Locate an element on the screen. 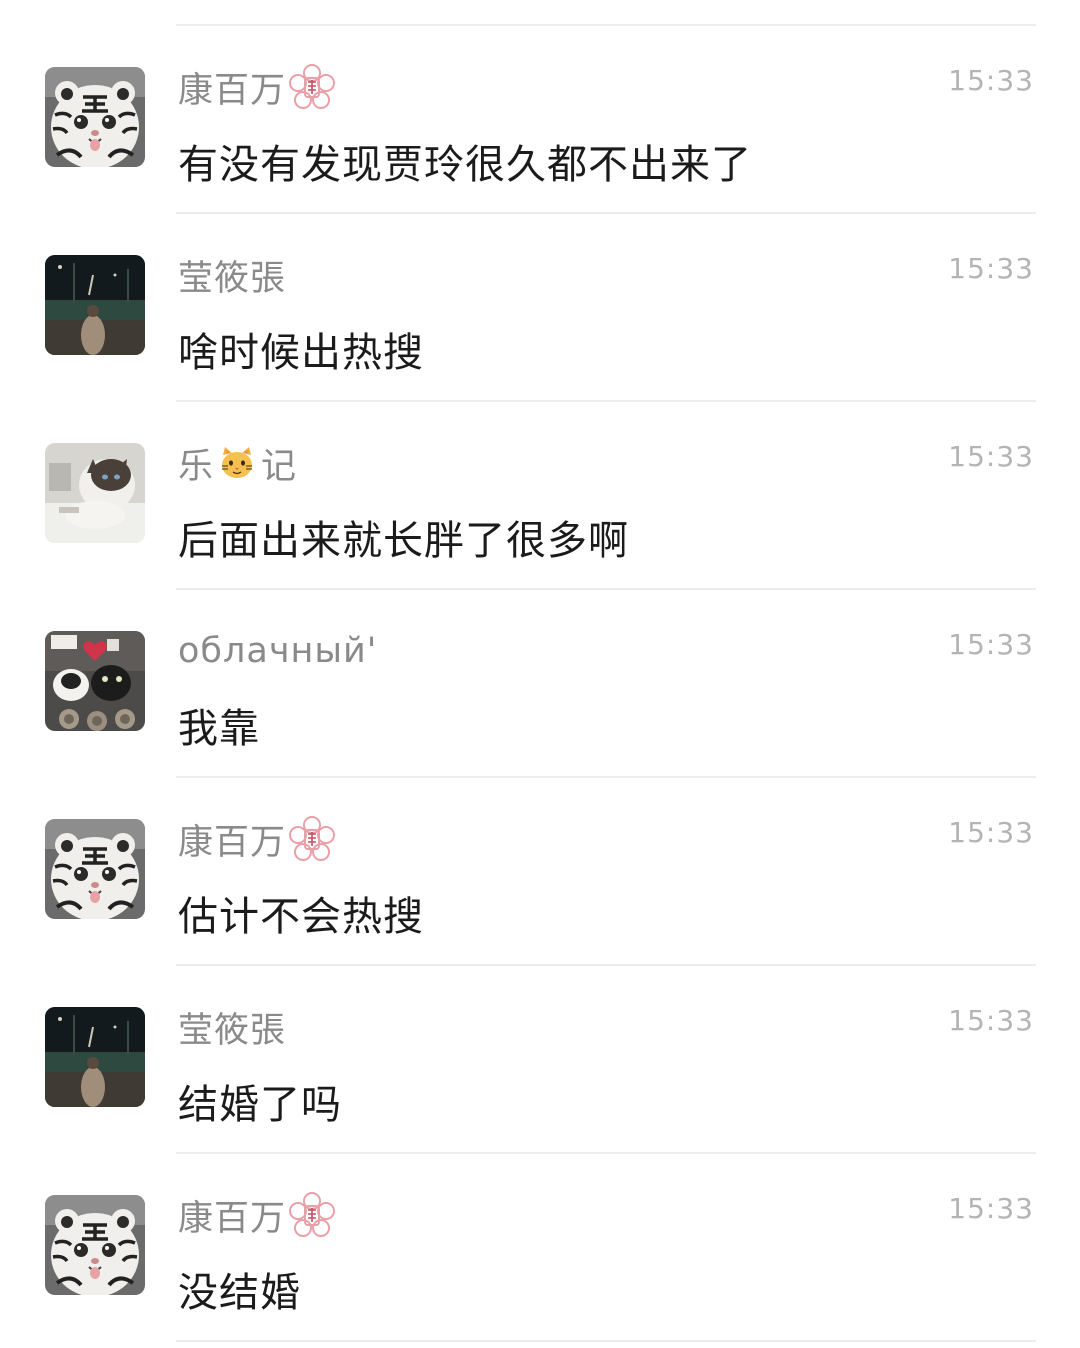  message-text: 我靠 is located at coordinates (219, 725).